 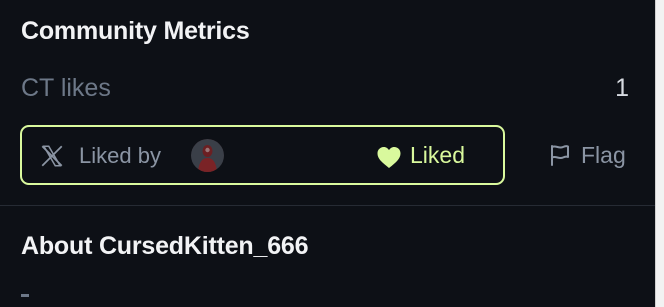 I want to click on liked-by-label: Liked by, so click(x=120, y=155).